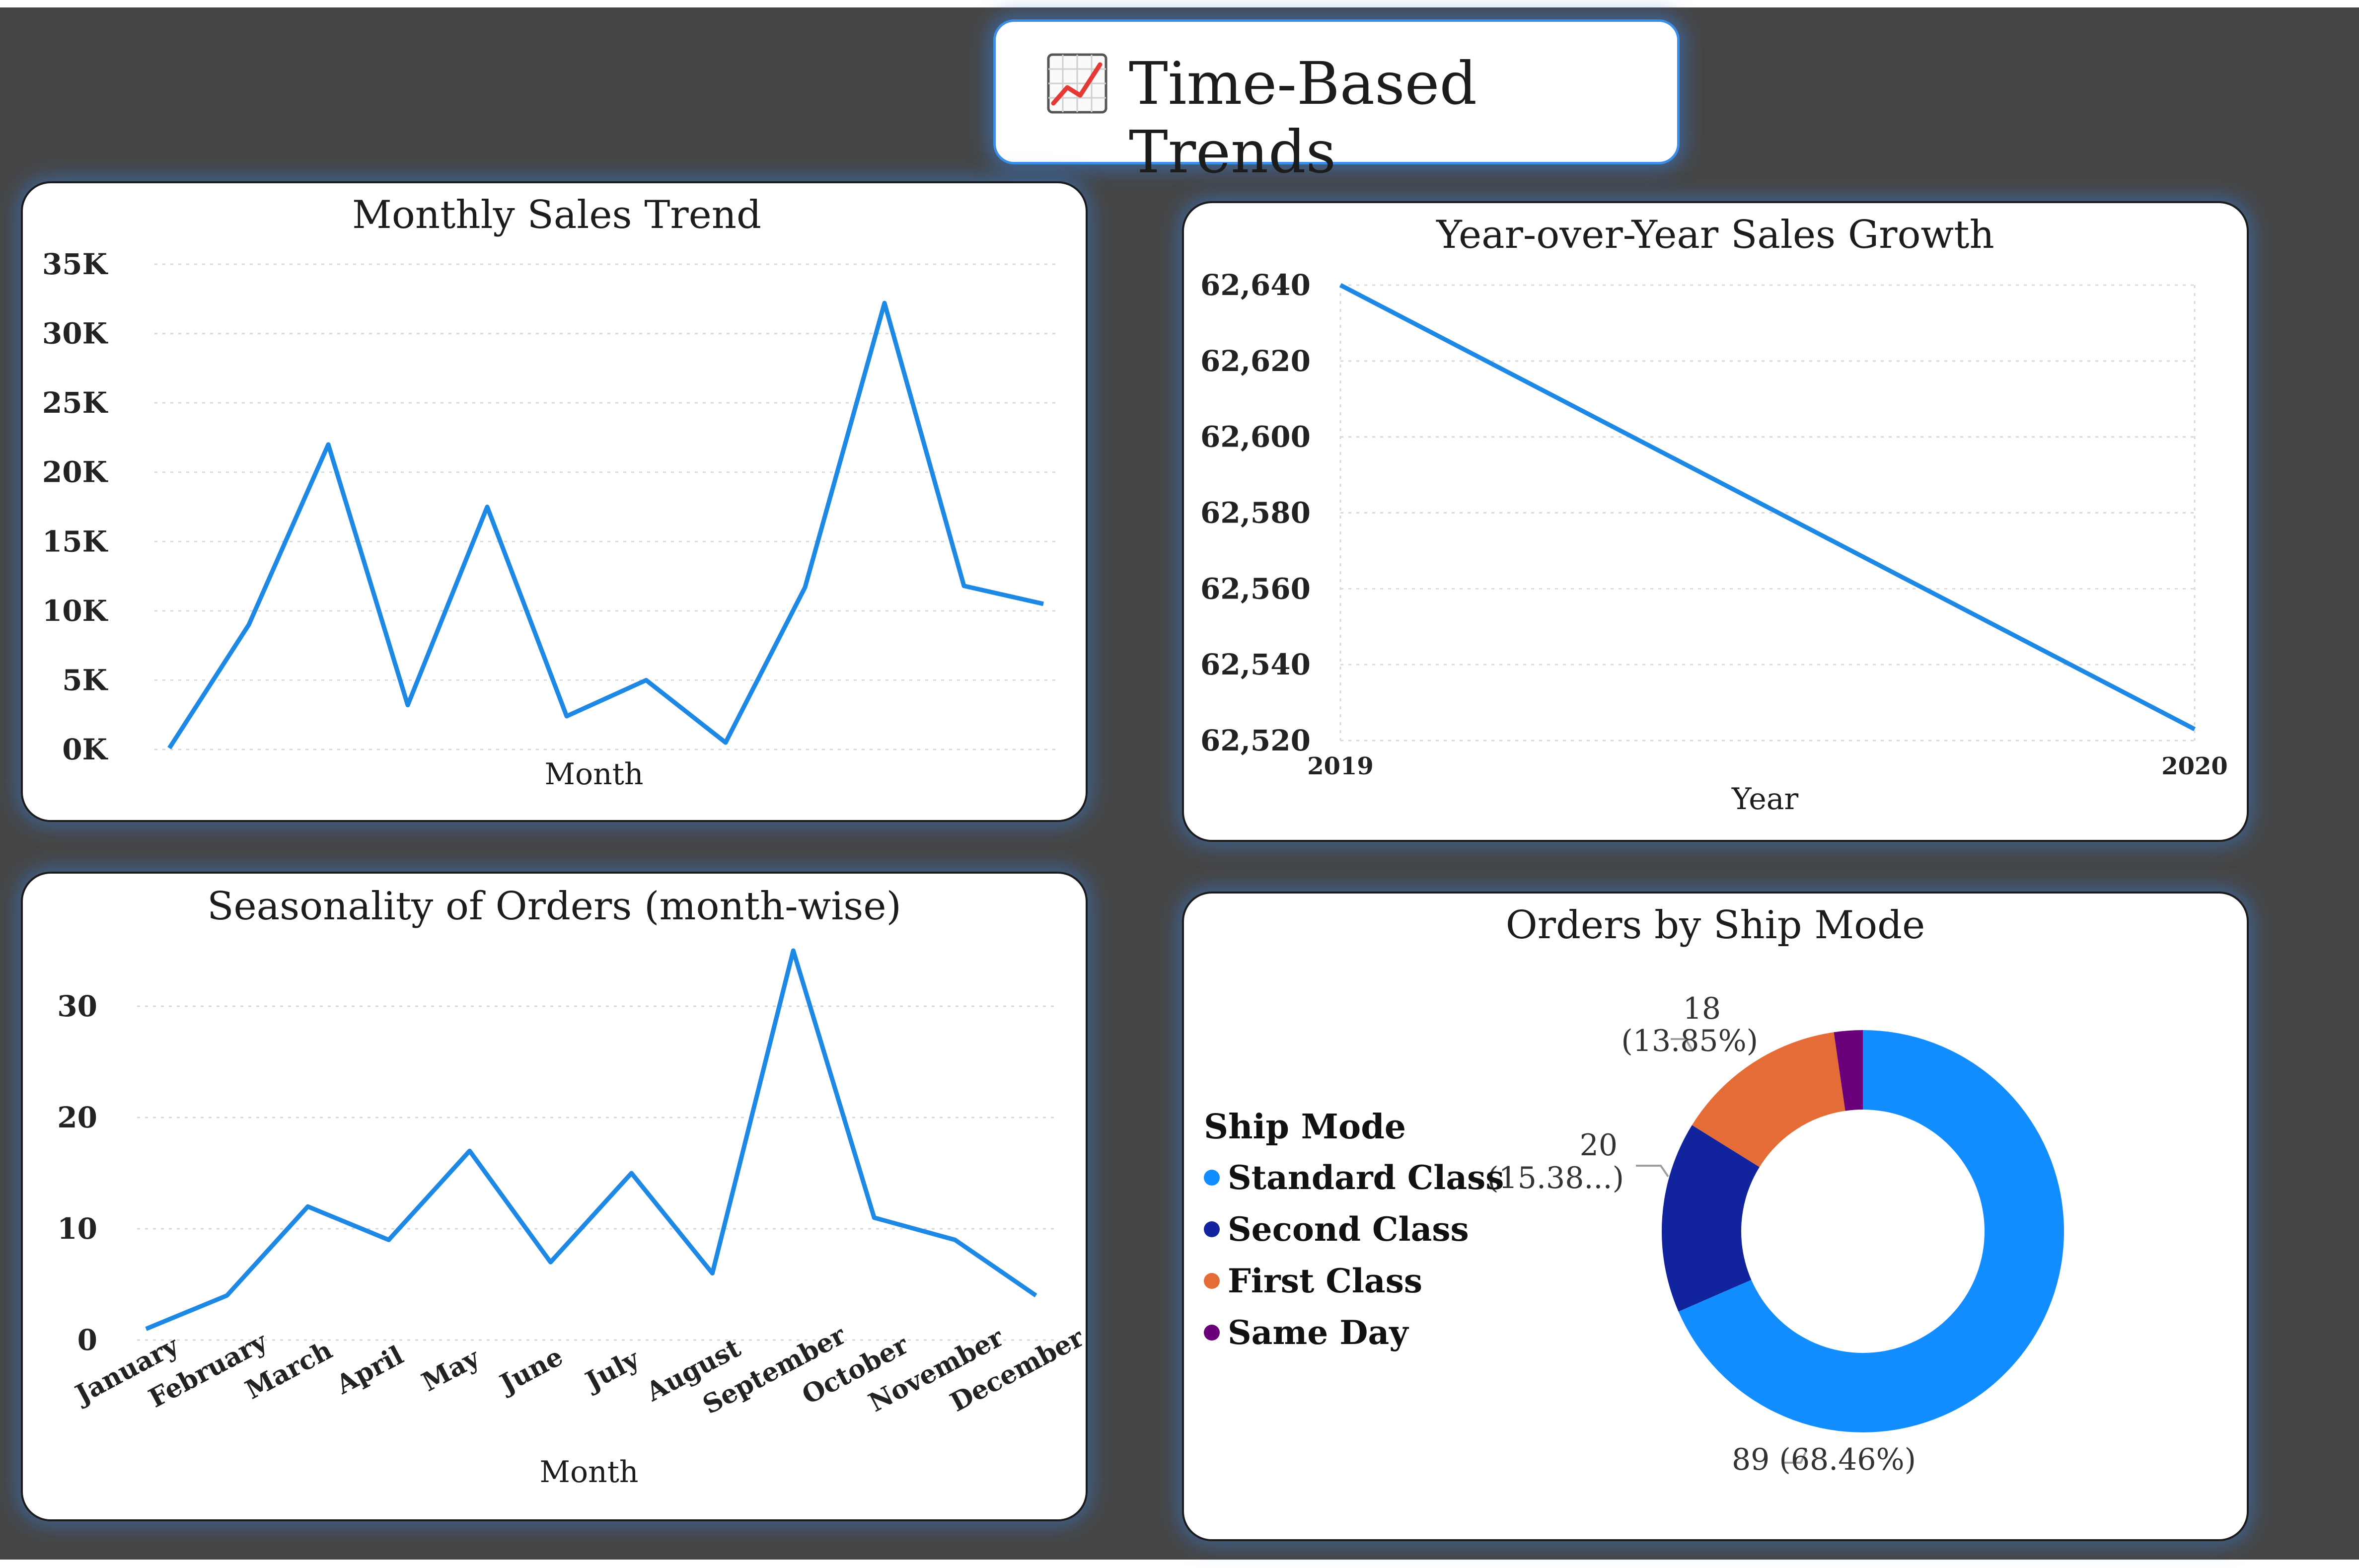 The image size is (2359, 1568). I want to click on y-tick-label: 25K, so click(75, 403).